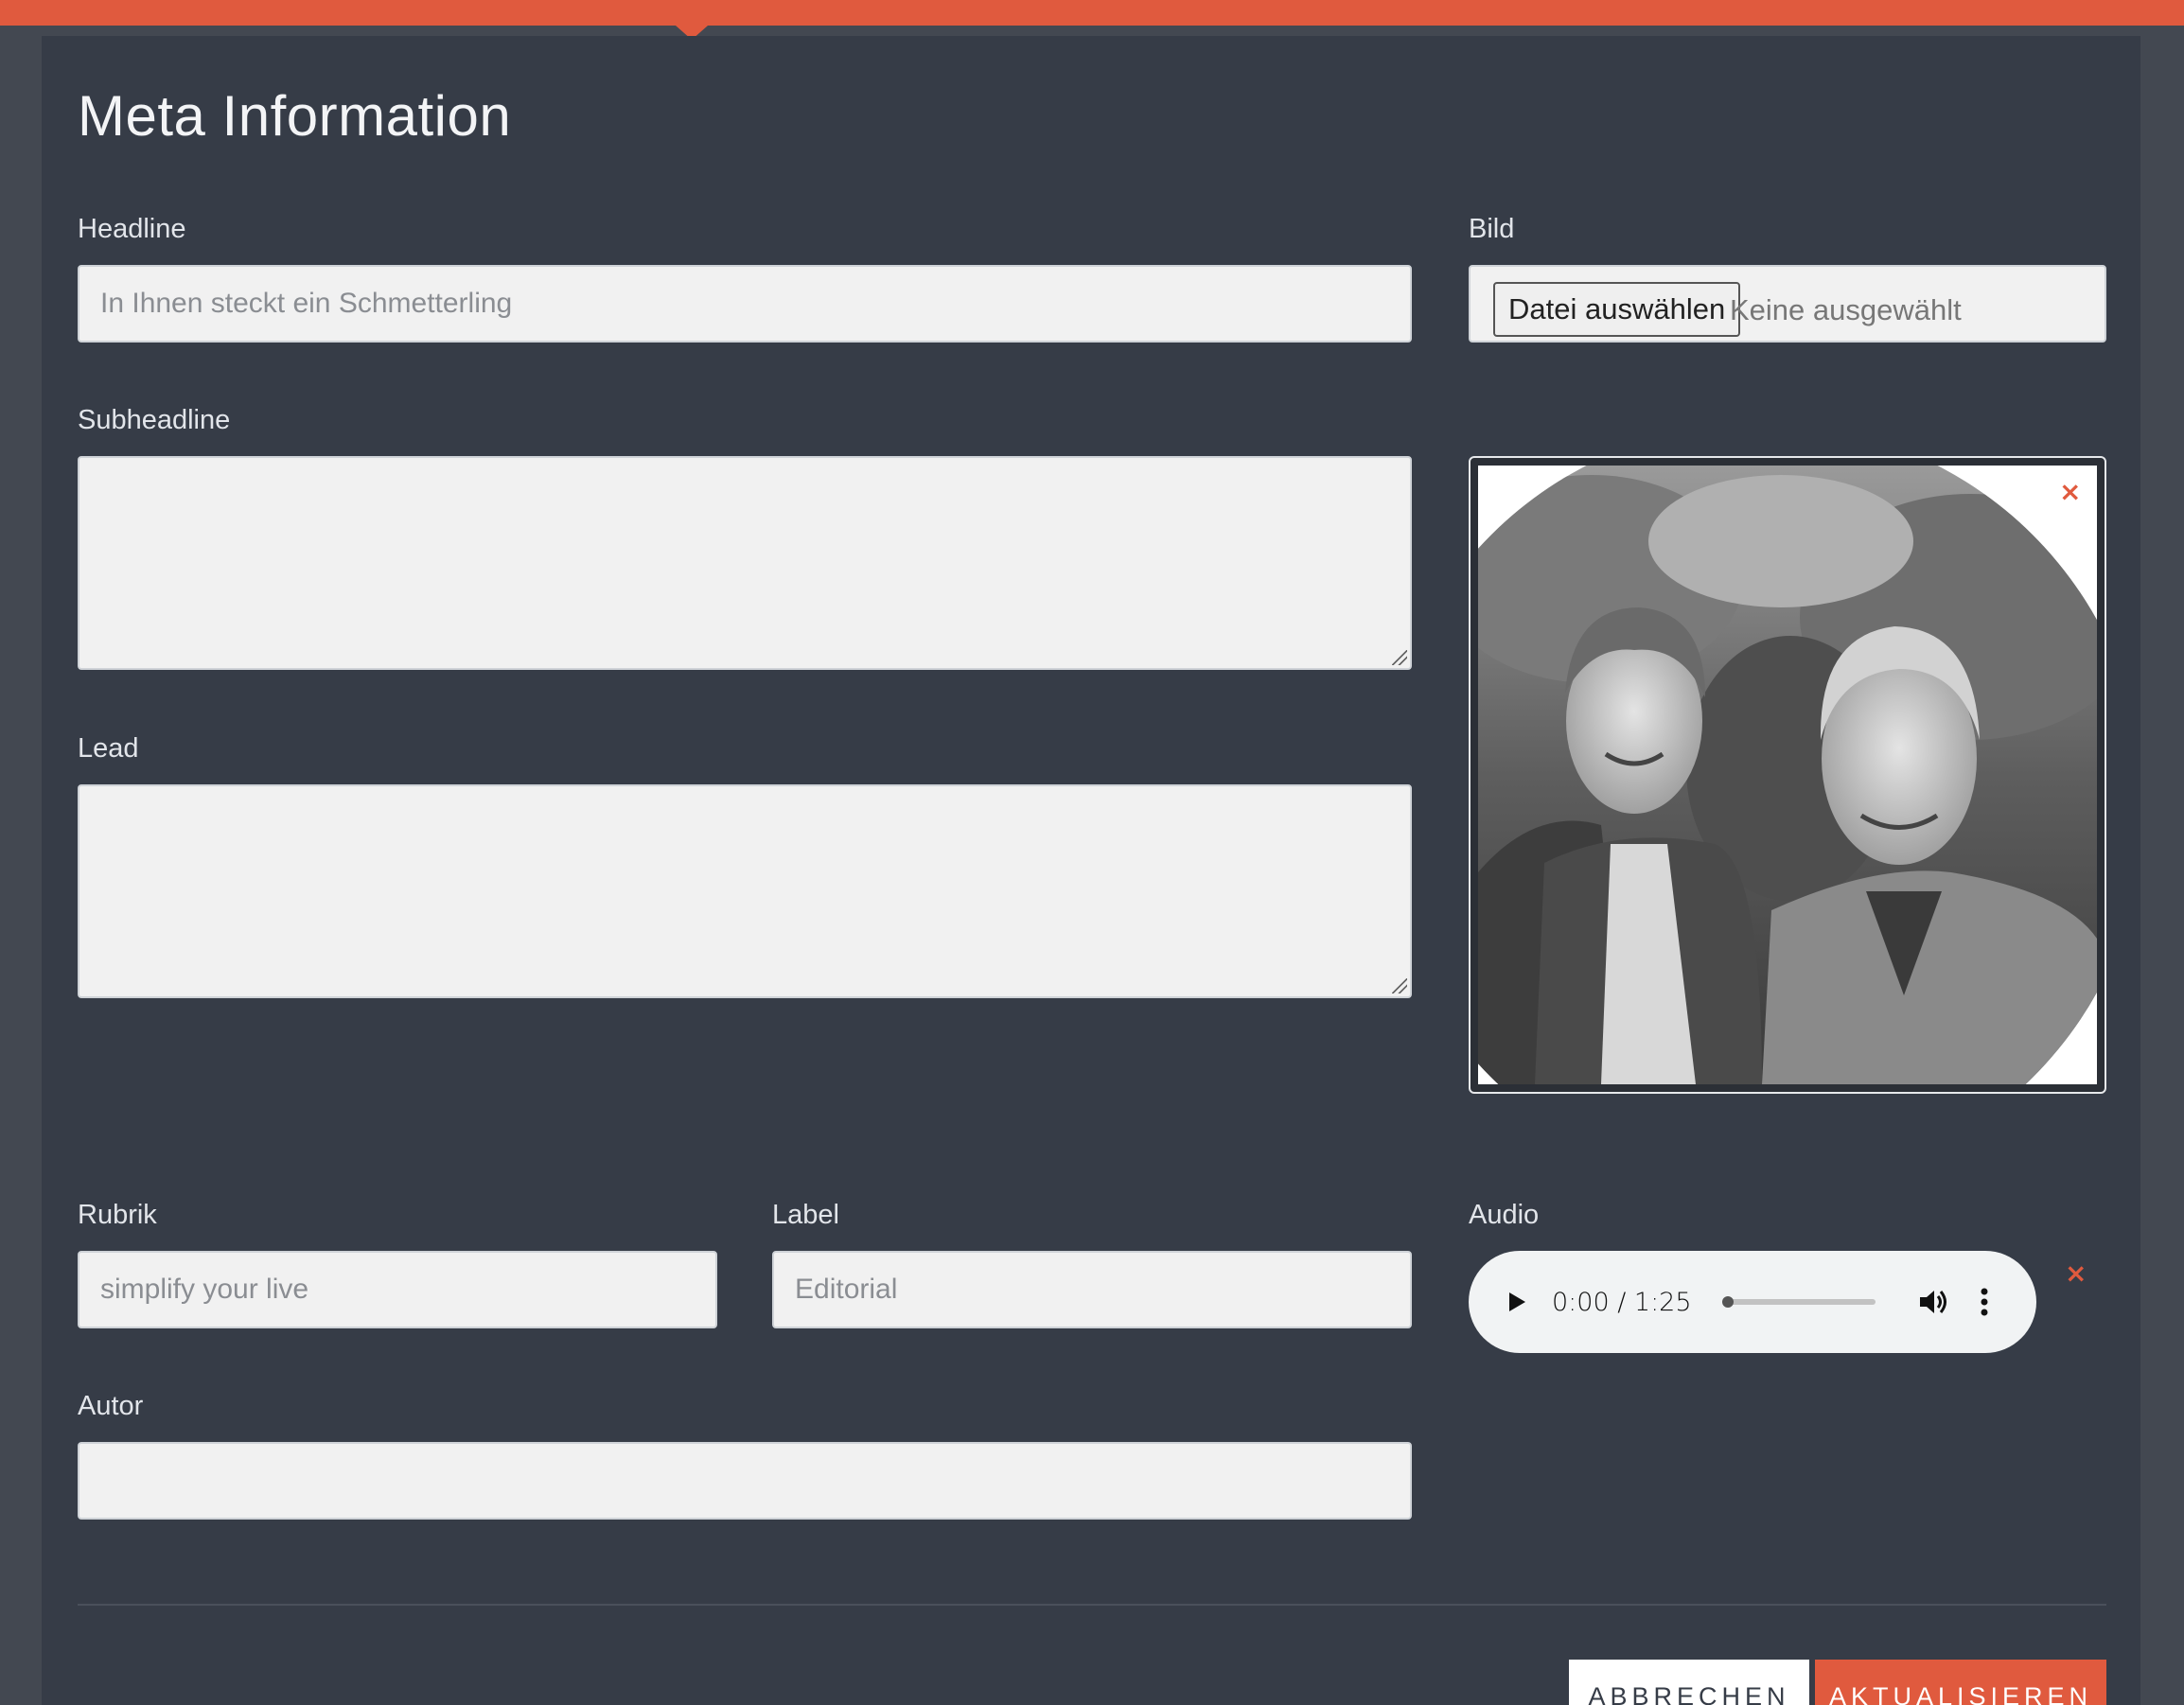 Image resolution: width=2184 pixels, height=1705 pixels. I want to click on subheadline-textarea, so click(745, 563).